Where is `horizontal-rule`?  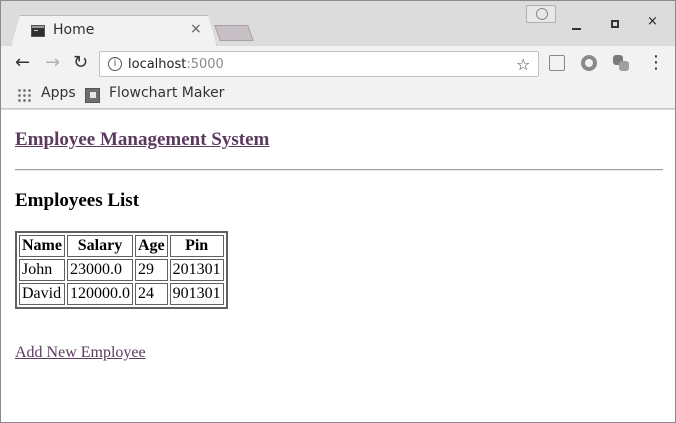
horizontal-rule is located at coordinates (339, 170).